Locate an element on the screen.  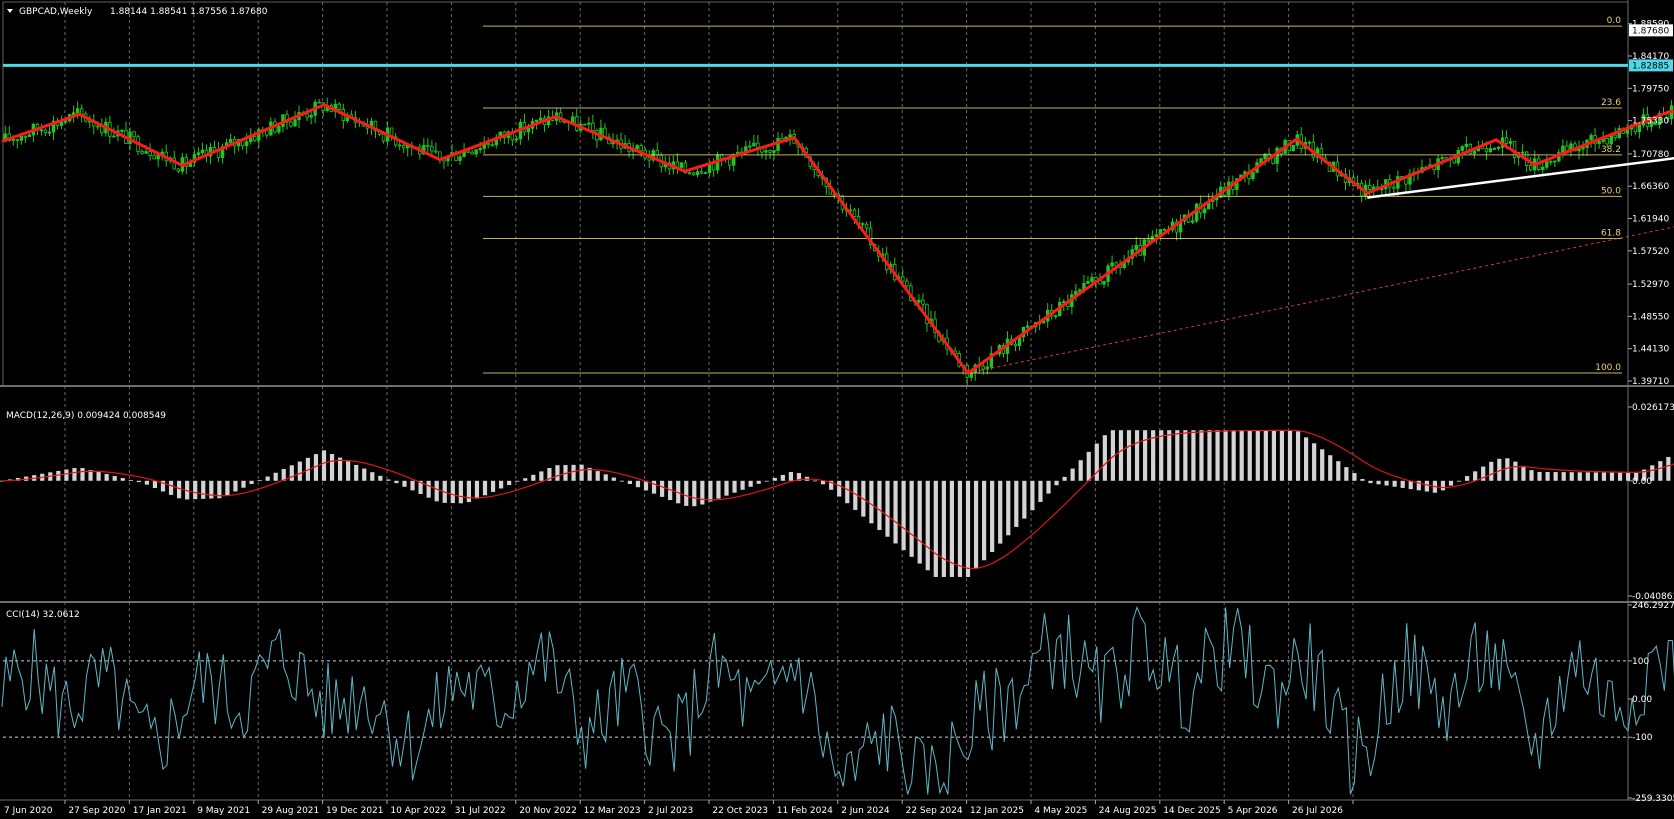
cci-label: CCI(14) 32.0612 is located at coordinates (43, 615).